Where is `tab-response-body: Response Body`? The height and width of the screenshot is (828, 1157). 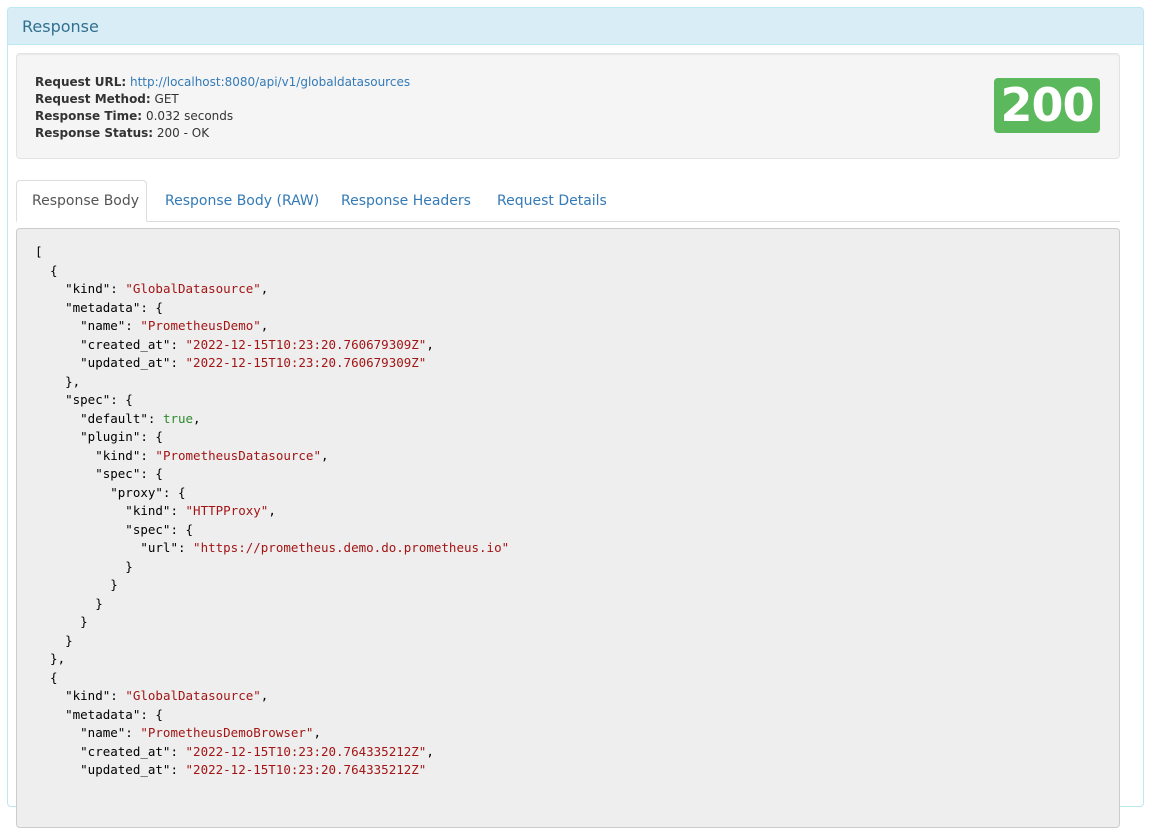
tab-response-body: Response Body is located at coordinates (81, 201).